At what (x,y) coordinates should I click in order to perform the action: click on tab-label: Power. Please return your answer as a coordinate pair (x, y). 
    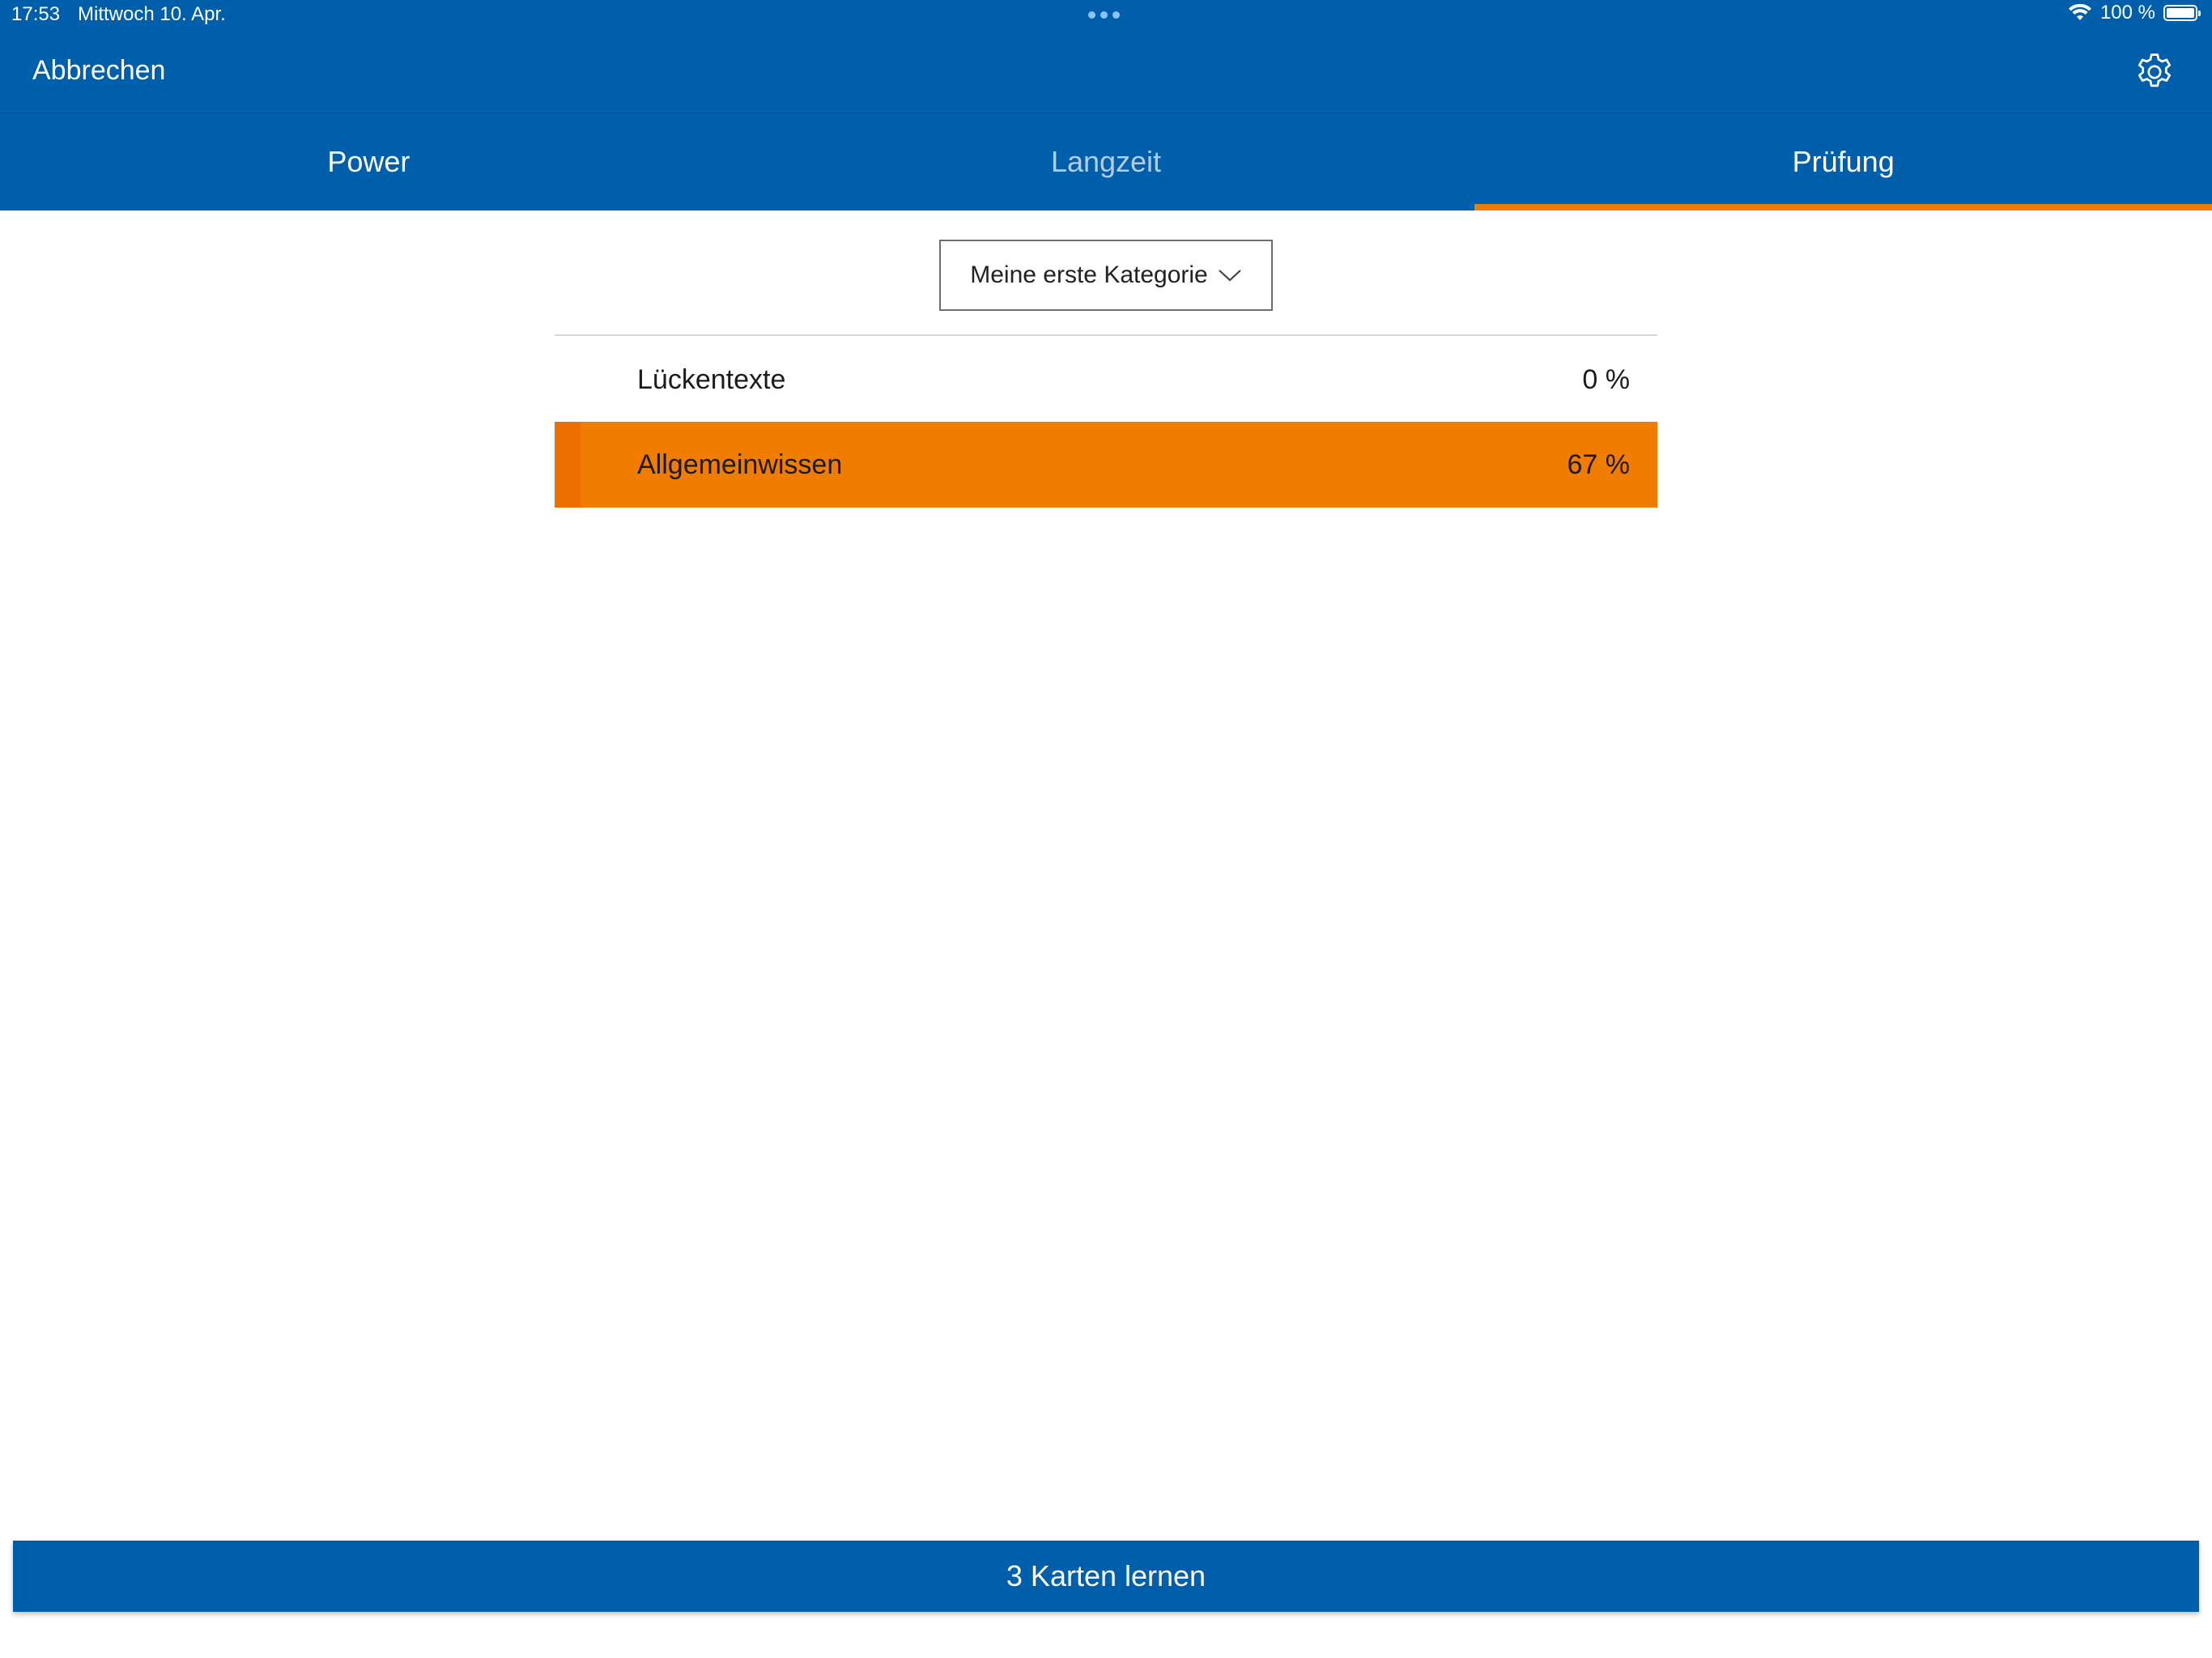
    Looking at the image, I should click on (368, 161).